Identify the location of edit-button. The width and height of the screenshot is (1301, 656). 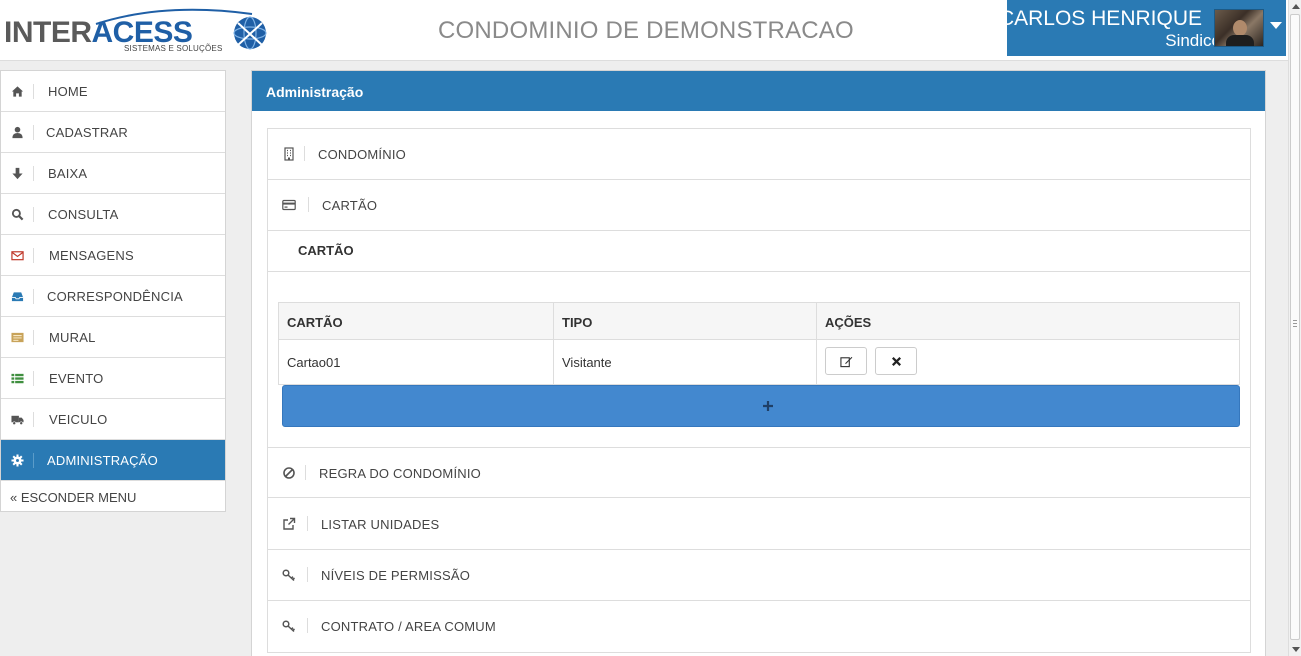
(846, 361).